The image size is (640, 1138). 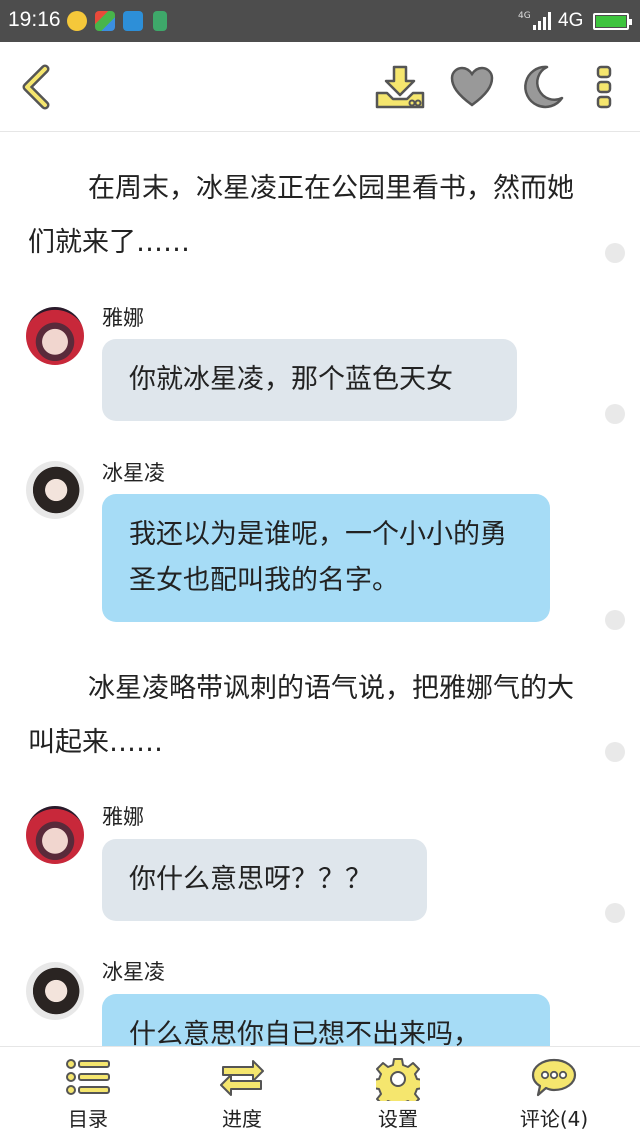 What do you see at coordinates (242, 1078) in the screenshot?
I see `swap-arrows-icon` at bounding box center [242, 1078].